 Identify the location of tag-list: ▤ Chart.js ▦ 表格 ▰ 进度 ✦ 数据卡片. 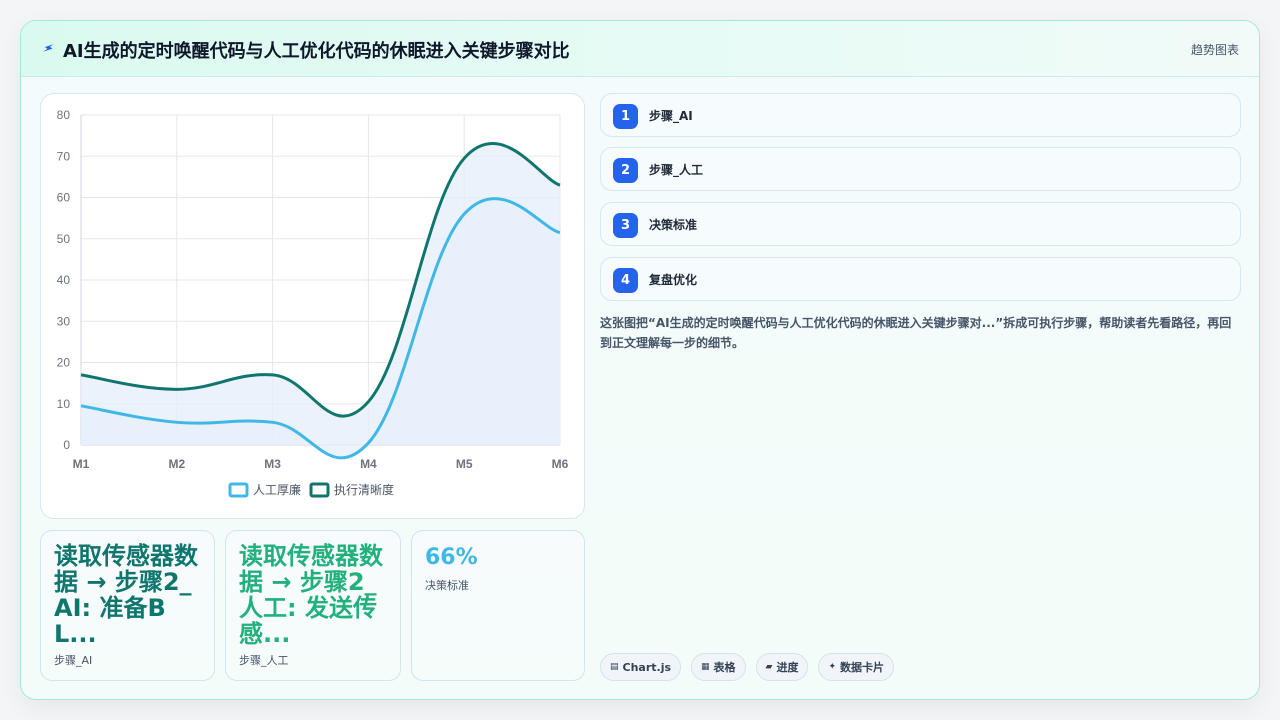
(747, 667).